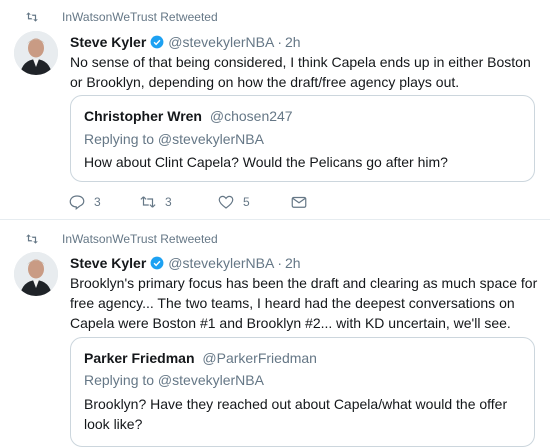  I want to click on reply-icon, so click(77, 202).